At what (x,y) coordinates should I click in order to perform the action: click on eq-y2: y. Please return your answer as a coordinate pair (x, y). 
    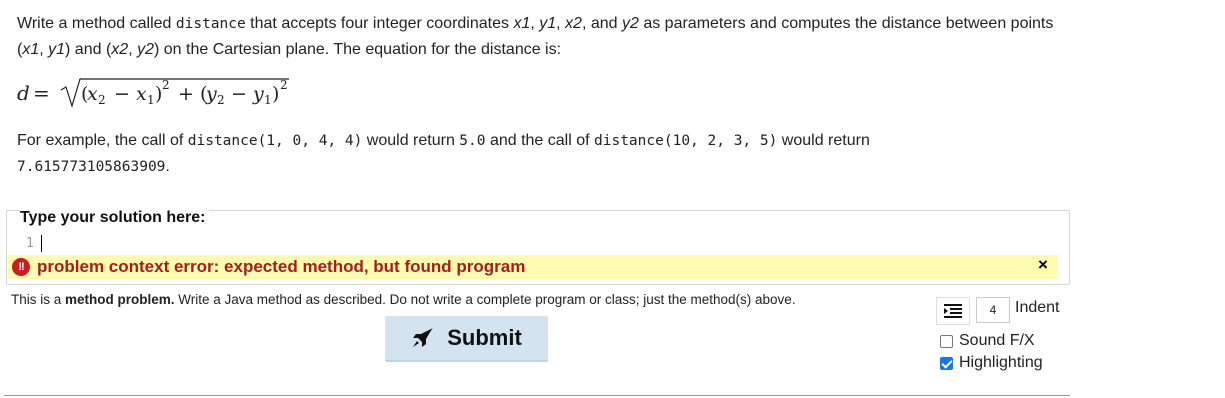
    Looking at the image, I should click on (211, 94).